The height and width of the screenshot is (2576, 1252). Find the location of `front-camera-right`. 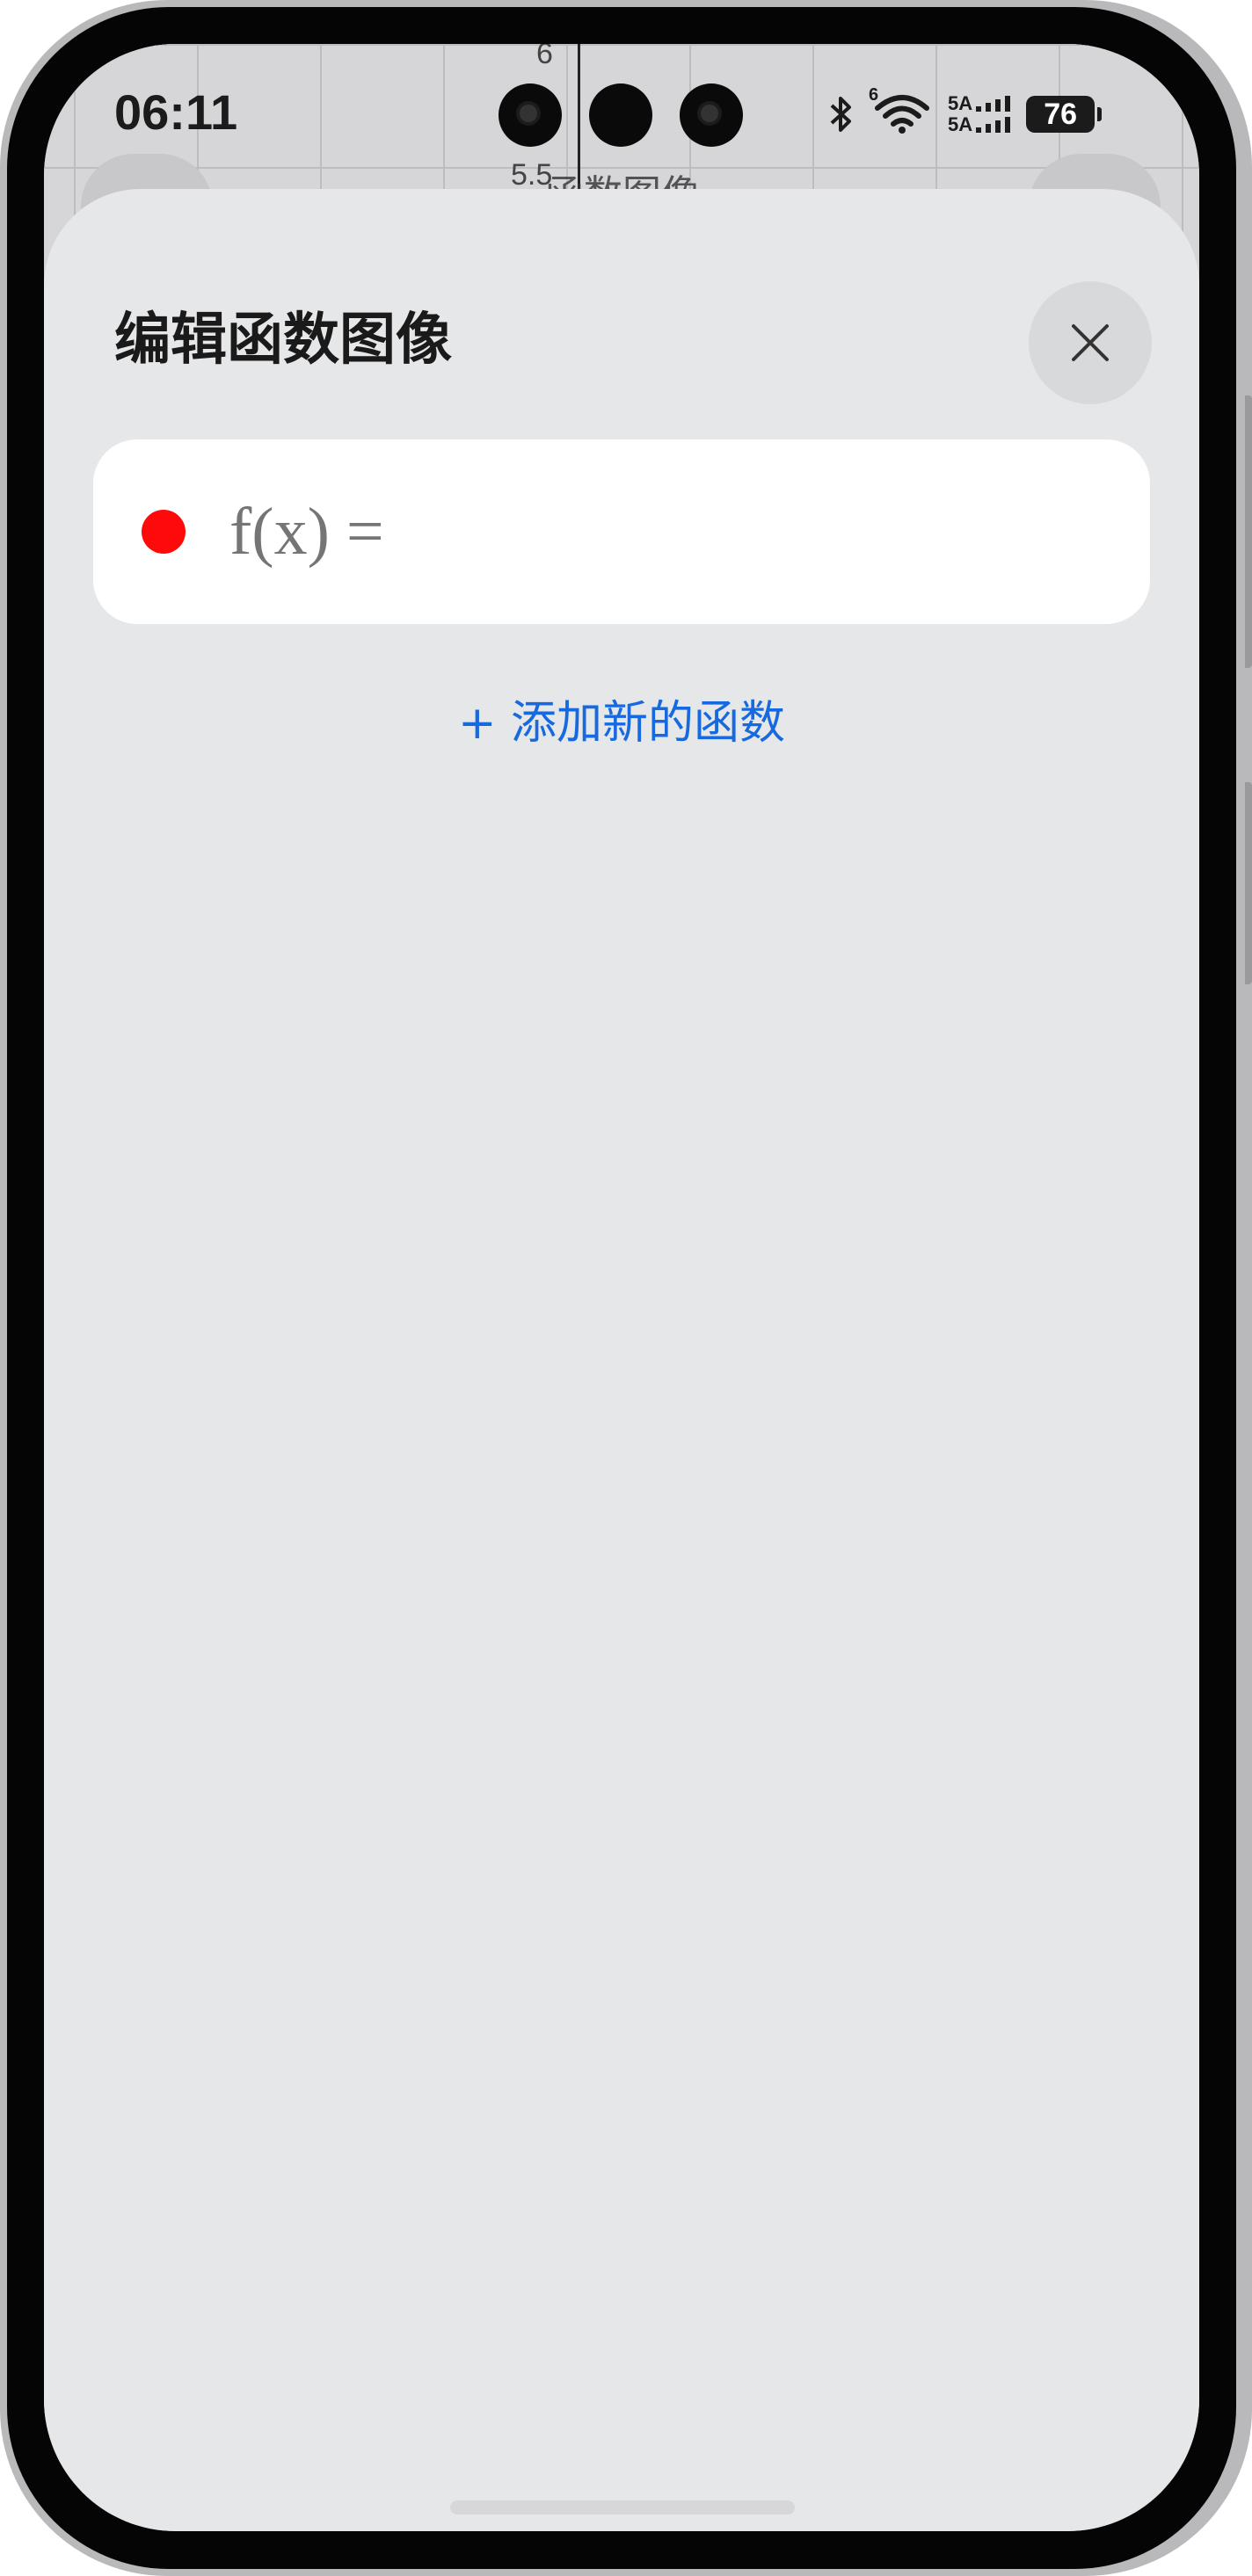

front-camera-right is located at coordinates (711, 115).